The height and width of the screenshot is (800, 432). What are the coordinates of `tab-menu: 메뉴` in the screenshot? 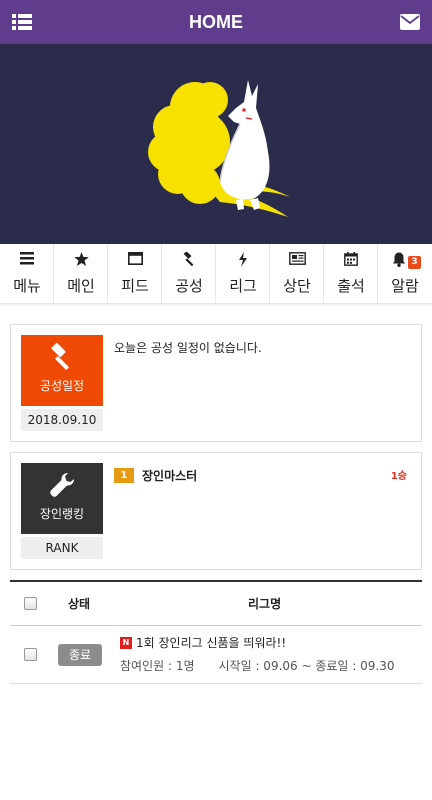 It's located at (27, 274).